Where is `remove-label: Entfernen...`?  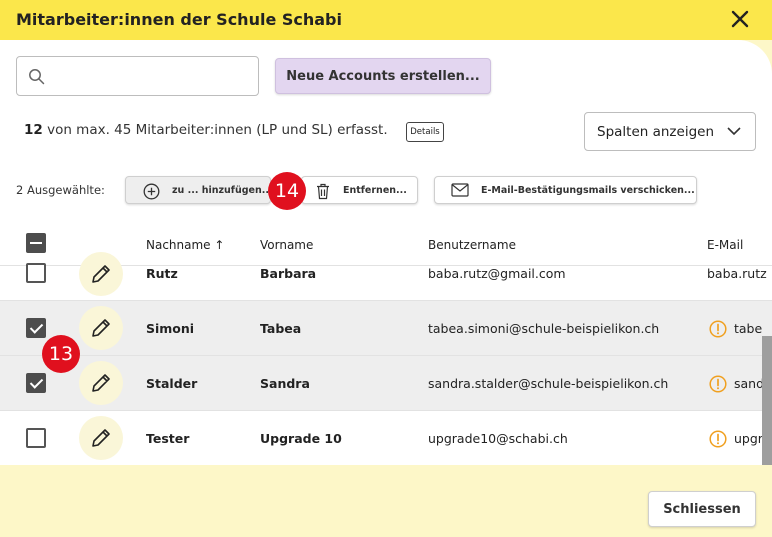 remove-label: Entfernen... is located at coordinates (375, 190).